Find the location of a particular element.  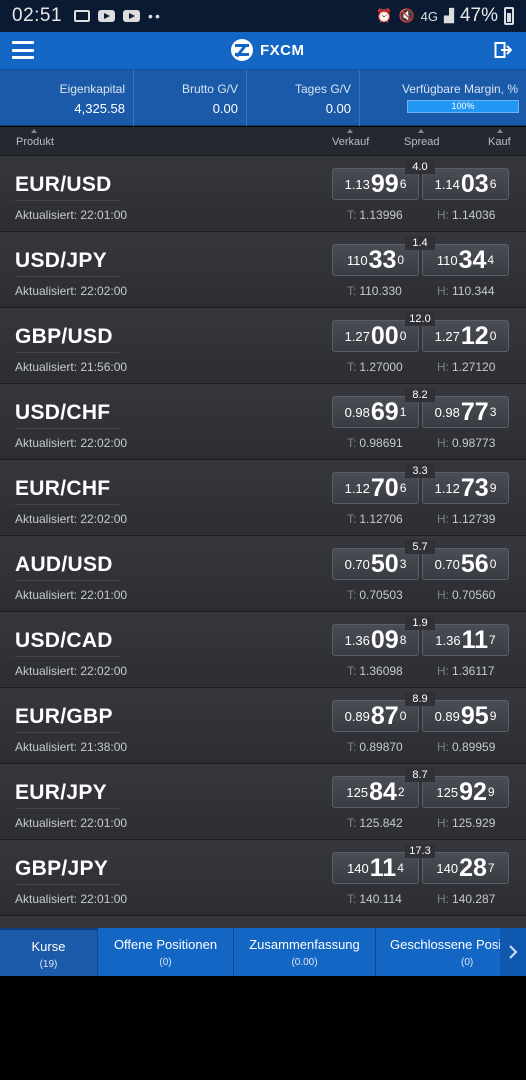

buy-button: 0.98 77 3 is located at coordinates (465, 412).